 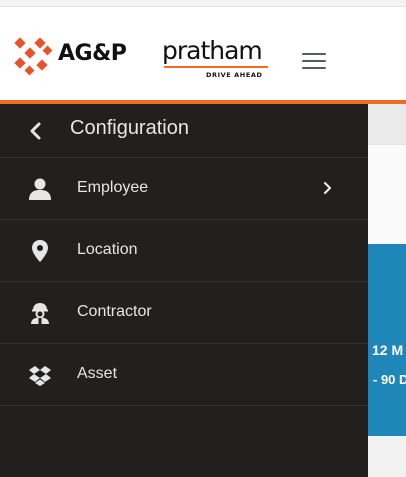 I want to click on background-footer, so click(x=387, y=456).